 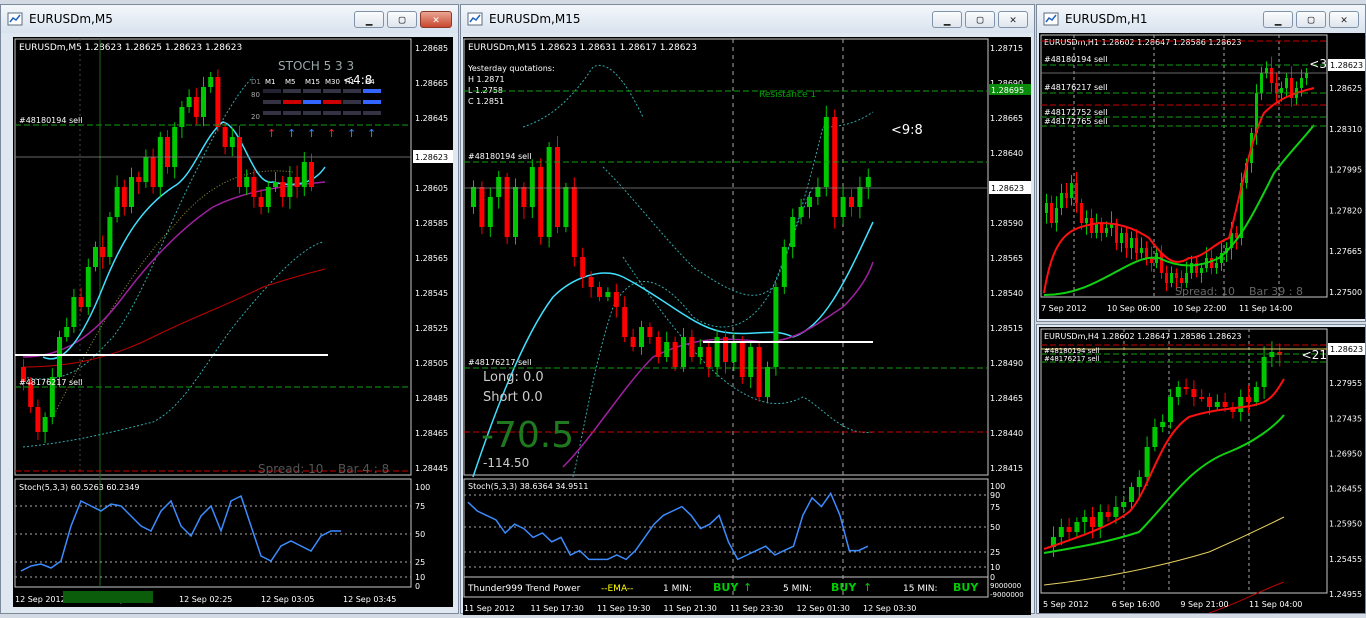 What do you see at coordinates (557, 608) in the screenshot?
I see `time-label: 11 Sep 17:30` at bounding box center [557, 608].